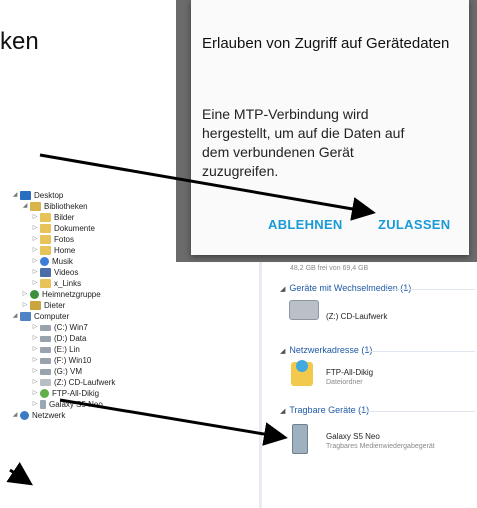  Describe the element at coordinates (19, 474) in the screenshot. I see `arrow-to-galaxy-tree-item` at that location.